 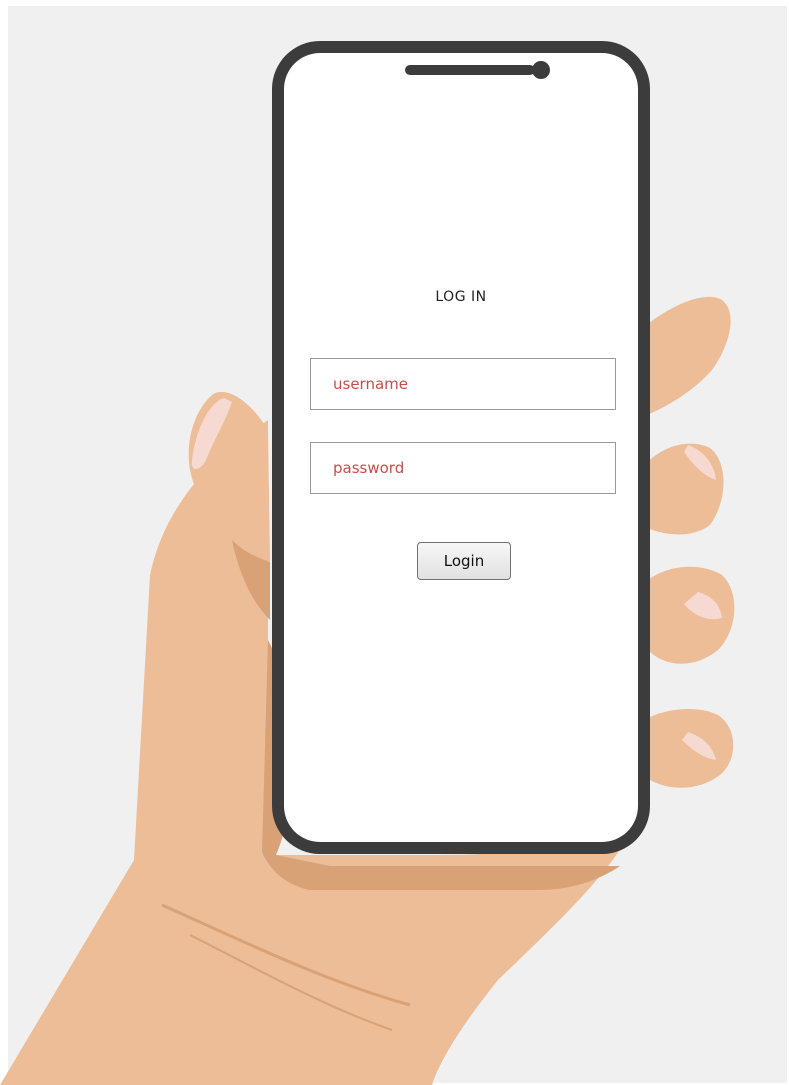 What do you see at coordinates (463, 384) in the screenshot?
I see `username-input` at bounding box center [463, 384].